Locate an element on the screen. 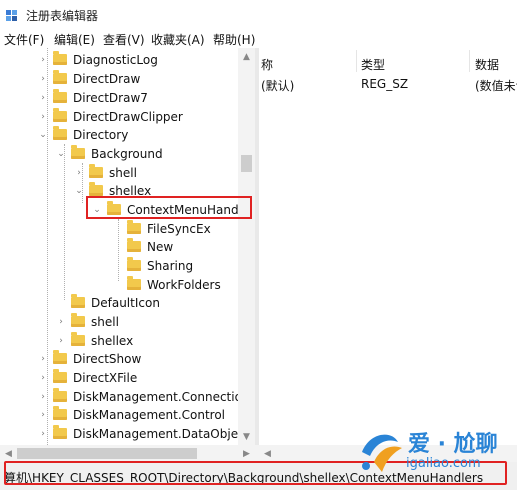  tree-node: › DirectDraw7 is located at coordinates (92, 97).